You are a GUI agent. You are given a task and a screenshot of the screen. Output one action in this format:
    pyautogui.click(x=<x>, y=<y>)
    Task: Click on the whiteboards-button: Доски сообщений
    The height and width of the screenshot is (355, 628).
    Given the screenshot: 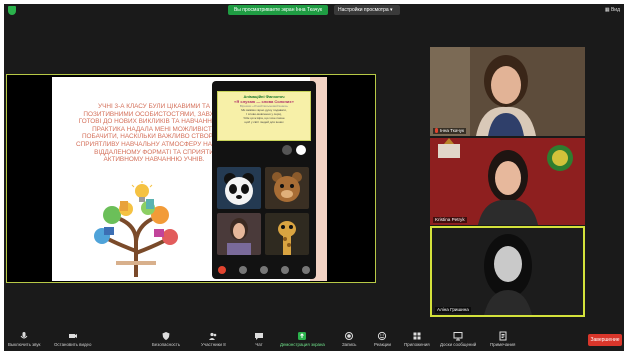 What is the action you would take?
    pyautogui.click(x=458, y=339)
    